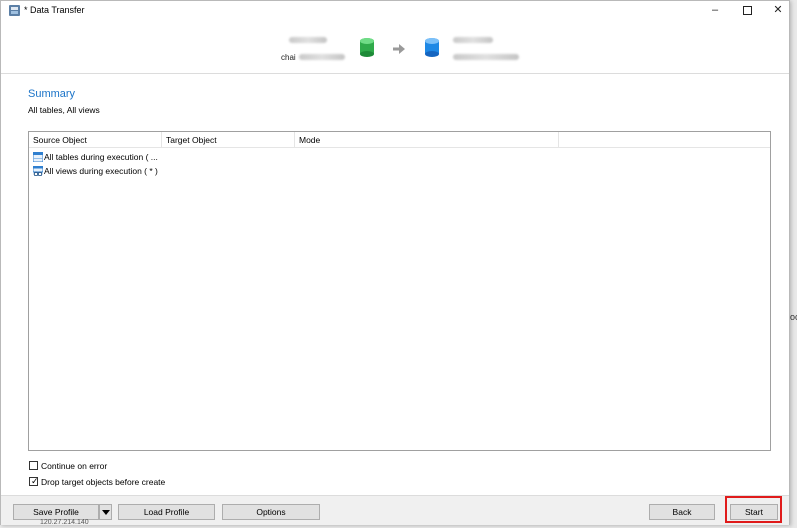 The height and width of the screenshot is (528, 797). I want to click on target-database-icon, so click(432, 47).